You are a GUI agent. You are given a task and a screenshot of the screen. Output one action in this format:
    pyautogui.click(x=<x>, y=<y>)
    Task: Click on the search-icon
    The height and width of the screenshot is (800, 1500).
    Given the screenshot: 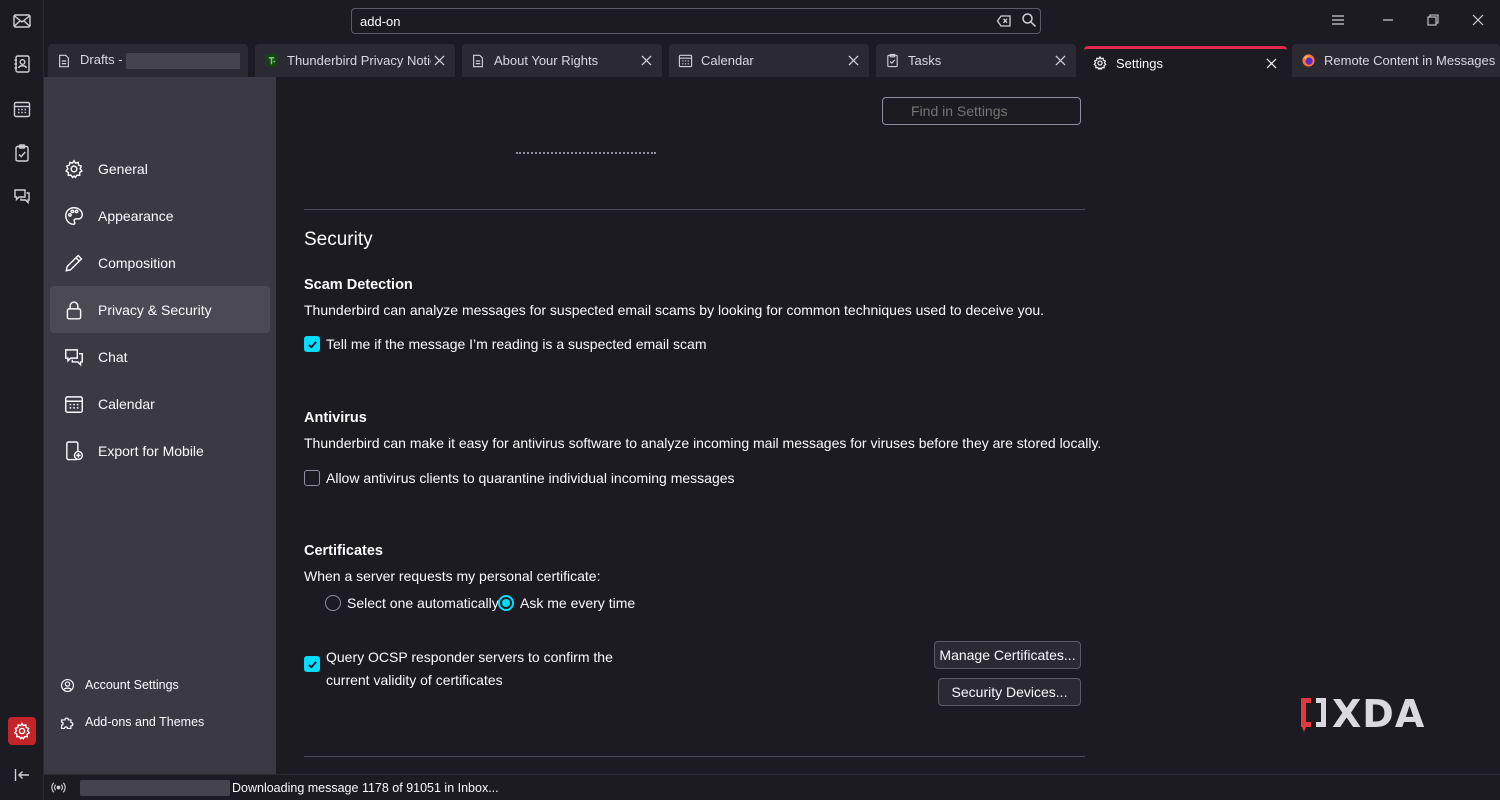 What is the action you would take?
    pyautogui.click(x=1029, y=20)
    